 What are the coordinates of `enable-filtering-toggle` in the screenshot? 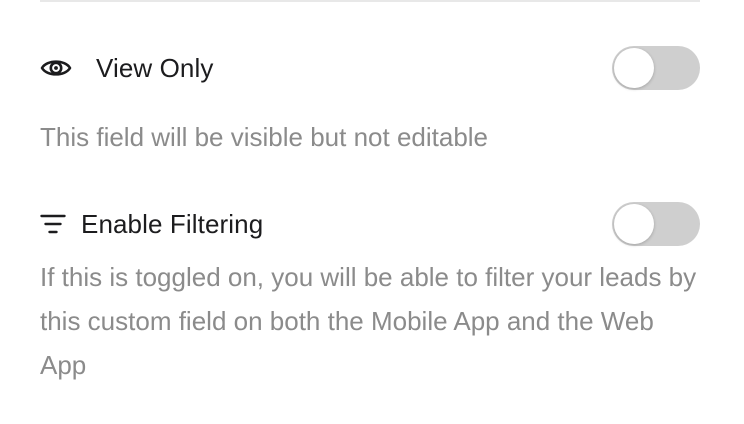 It's located at (656, 224).